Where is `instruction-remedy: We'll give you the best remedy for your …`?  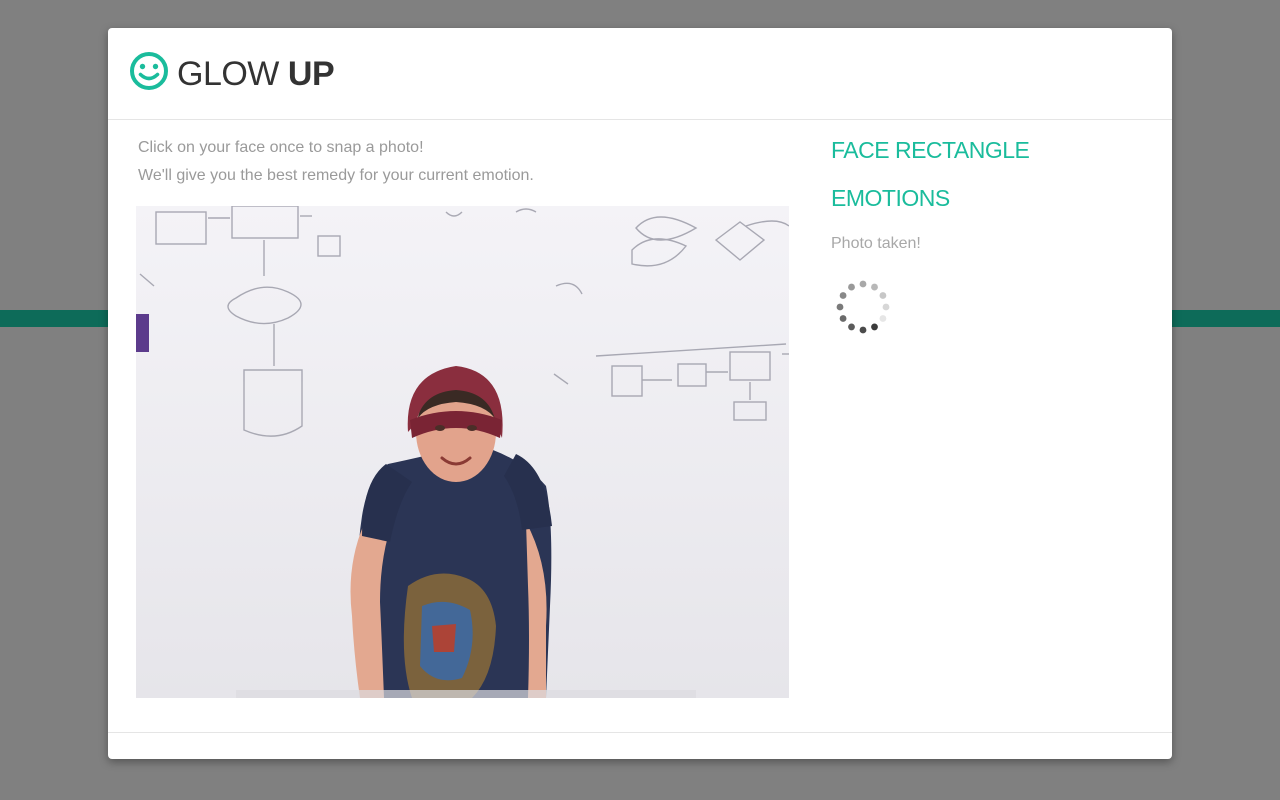 instruction-remedy: We'll give you the best remedy for your … is located at coordinates (336, 175).